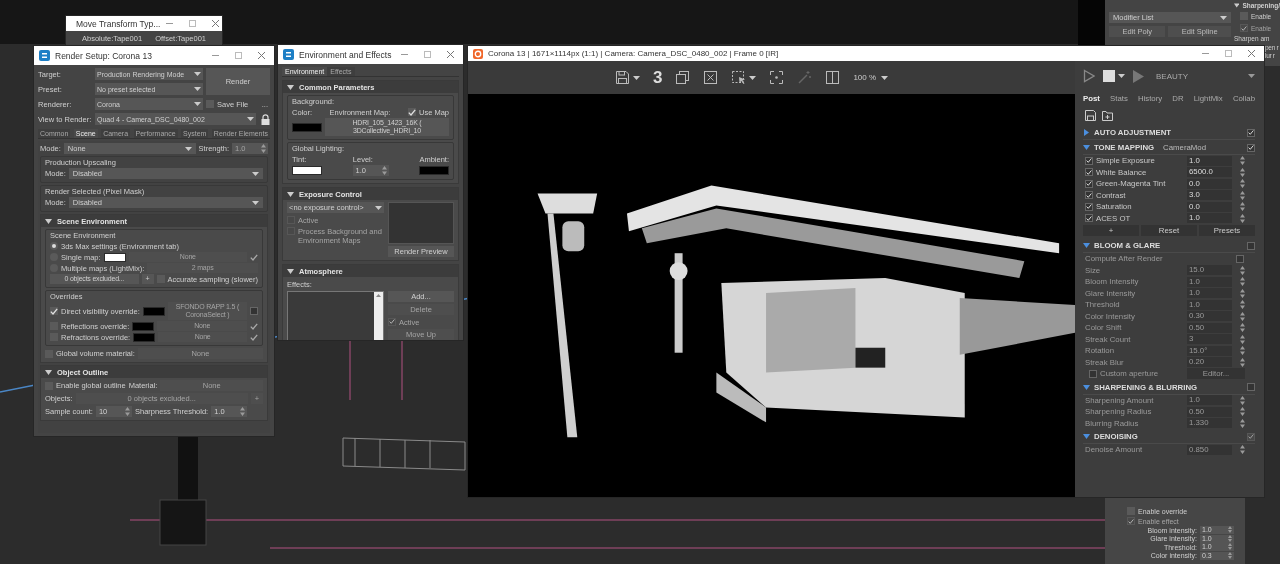  Describe the element at coordinates (777, 77) in the screenshot. I see `focus-icon` at that location.